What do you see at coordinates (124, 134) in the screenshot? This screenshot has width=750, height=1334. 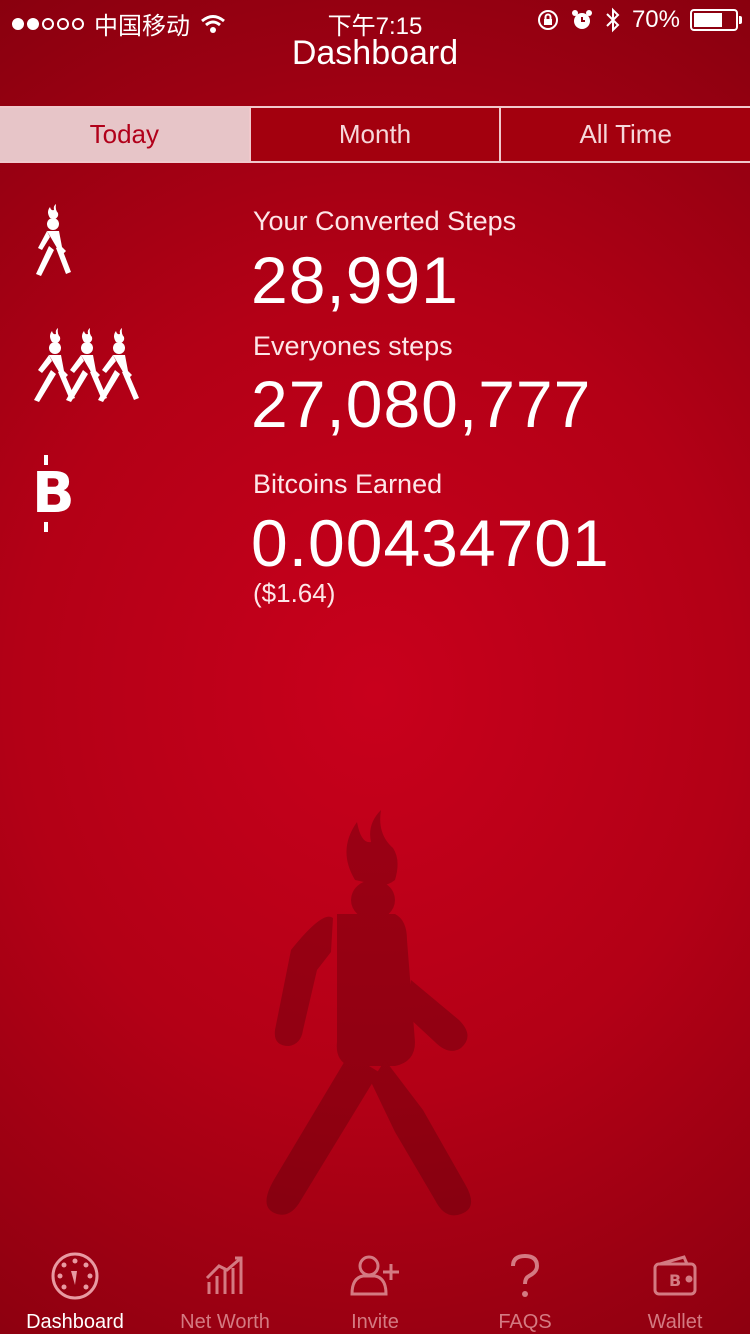 I see `tab-today: Today` at bounding box center [124, 134].